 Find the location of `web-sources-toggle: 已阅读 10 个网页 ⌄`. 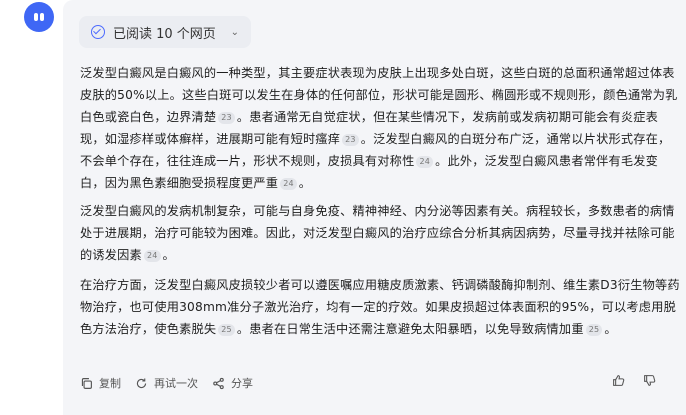

web-sources-toggle: 已阅读 10 个网页 ⌄ is located at coordinates (165, 32).